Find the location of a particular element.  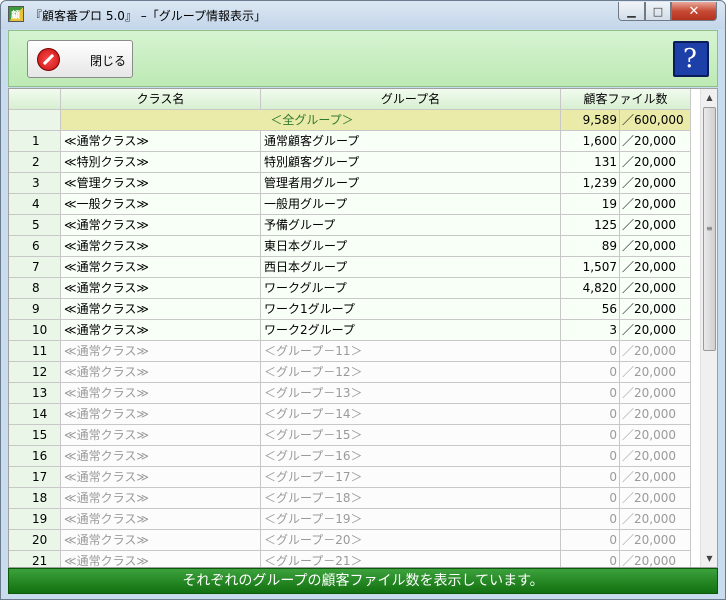

no-entry-icon is located at coordinates (48, 59).